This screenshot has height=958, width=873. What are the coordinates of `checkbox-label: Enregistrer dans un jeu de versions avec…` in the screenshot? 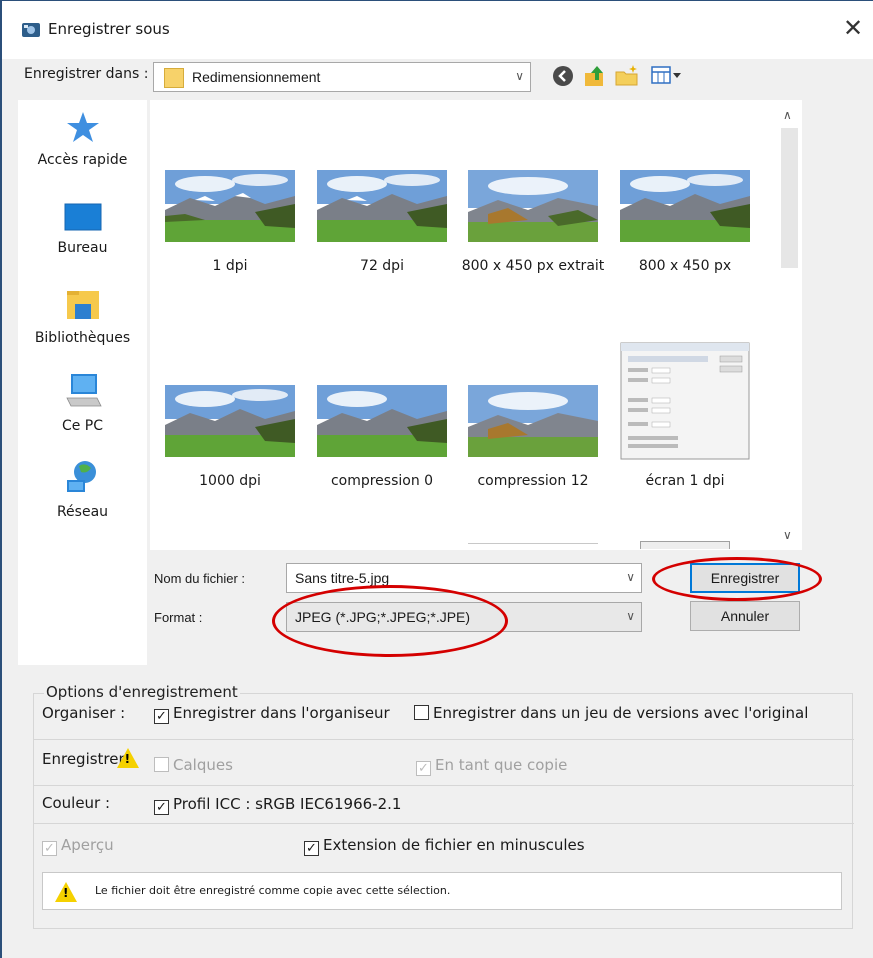 It's located at (621, 713).